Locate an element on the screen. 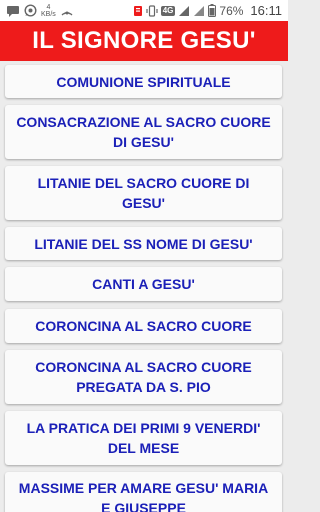  netspeed-indicator: 4 KB/s is located at coordinates (48, 11).